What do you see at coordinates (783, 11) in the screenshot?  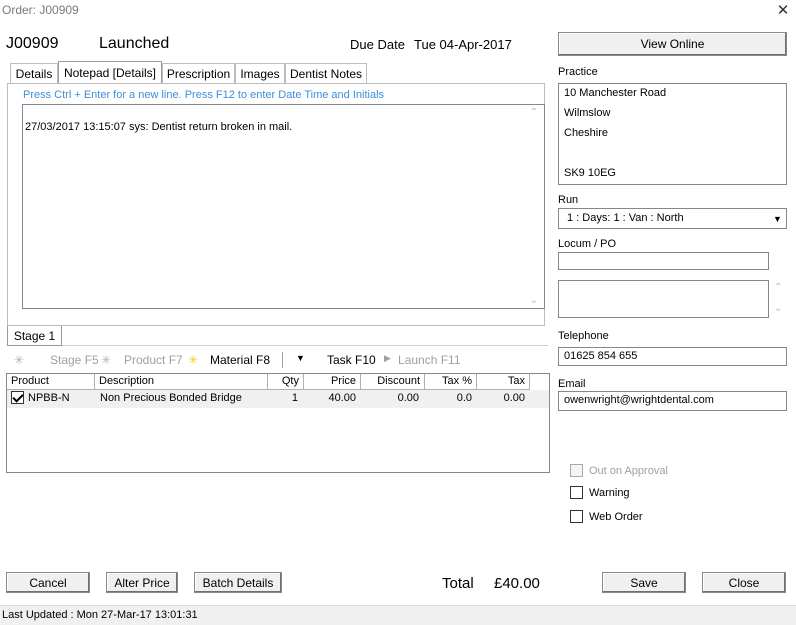 I see `close-window-icon: ✕` at bounding box center [783, 11].